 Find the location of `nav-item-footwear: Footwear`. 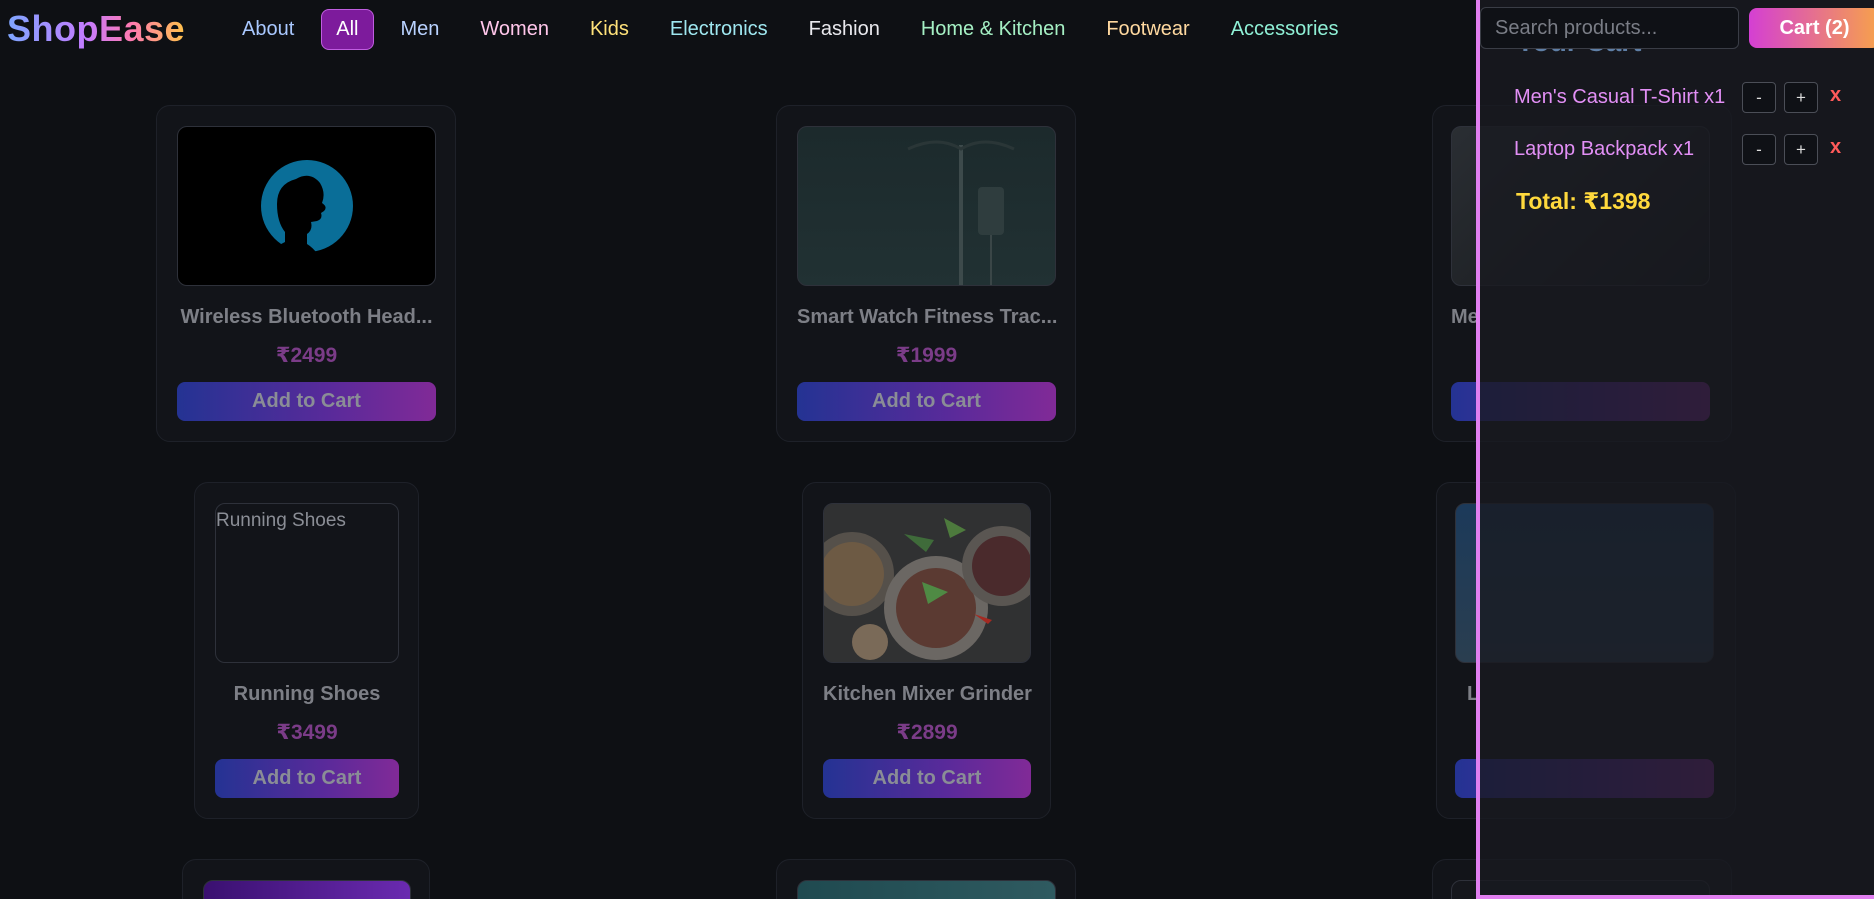

nav-item-footwear: Footwear is located at coordinates (1147, 29).